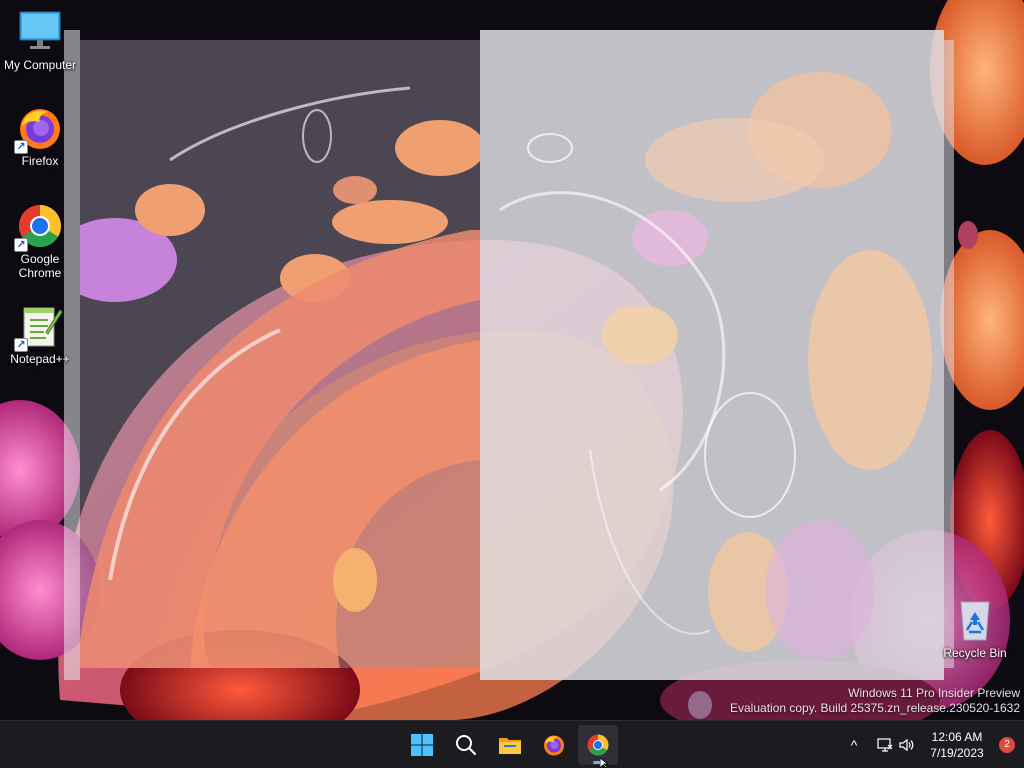  I want to click on system-tray: ^ 12:06 AM 7/19/2023 2, so click(932, 744).